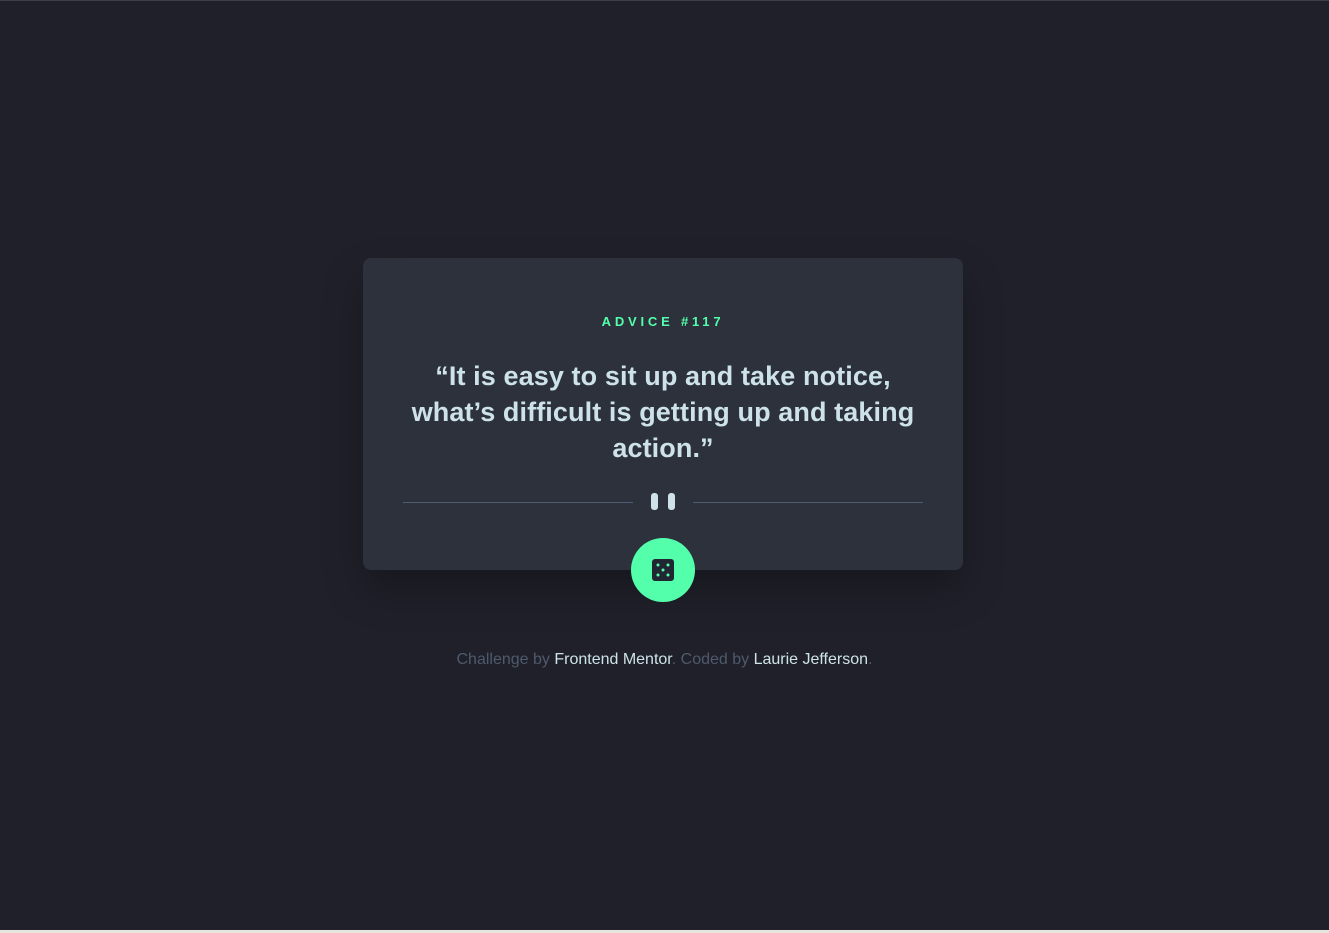 The image size is (1329, 933). I want to click on footer-suffix: ., so click(870, 659).